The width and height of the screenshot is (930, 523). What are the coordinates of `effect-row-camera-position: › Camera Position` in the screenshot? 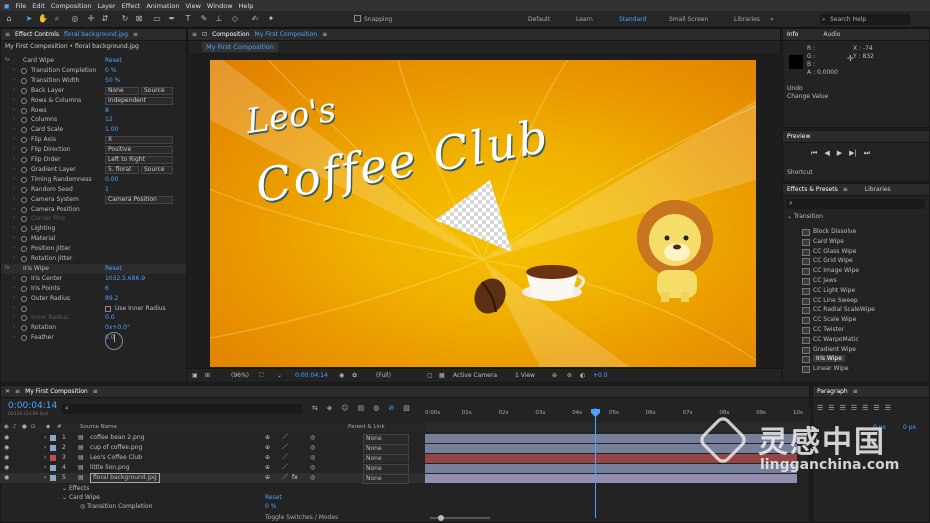 It's located at (93, 210).